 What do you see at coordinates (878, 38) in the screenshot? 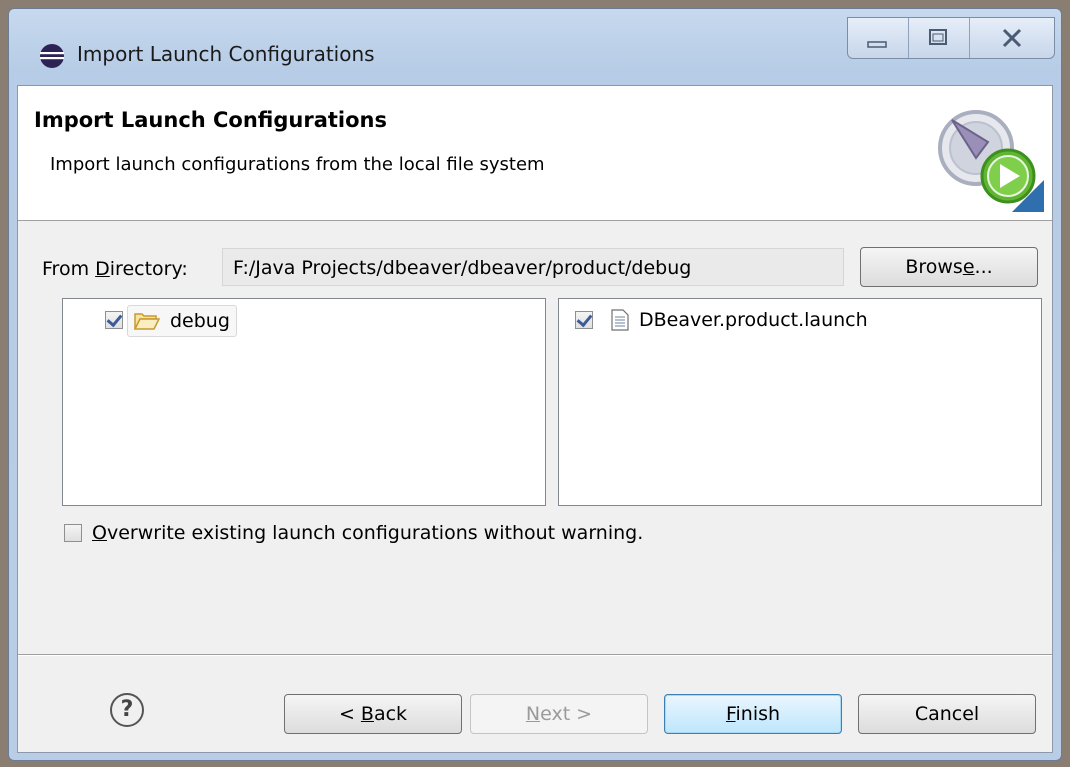
I see `minimize-button` at bounding box center [878, 38].